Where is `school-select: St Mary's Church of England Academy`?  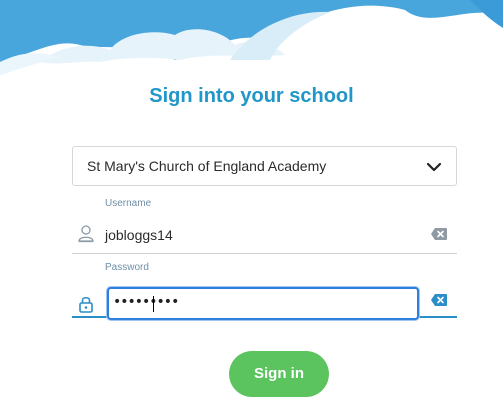 school-select: St Mary's Church of England Academy is located at coordinates (264, 166).